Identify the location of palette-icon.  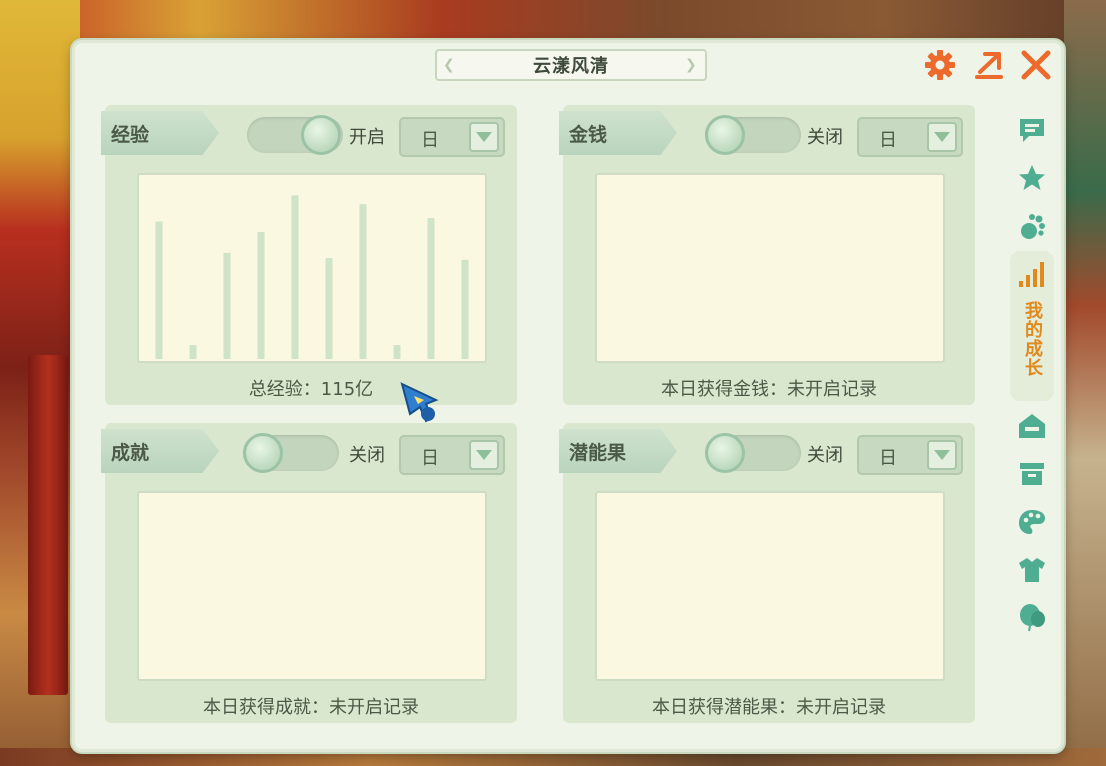
(1032, 522).